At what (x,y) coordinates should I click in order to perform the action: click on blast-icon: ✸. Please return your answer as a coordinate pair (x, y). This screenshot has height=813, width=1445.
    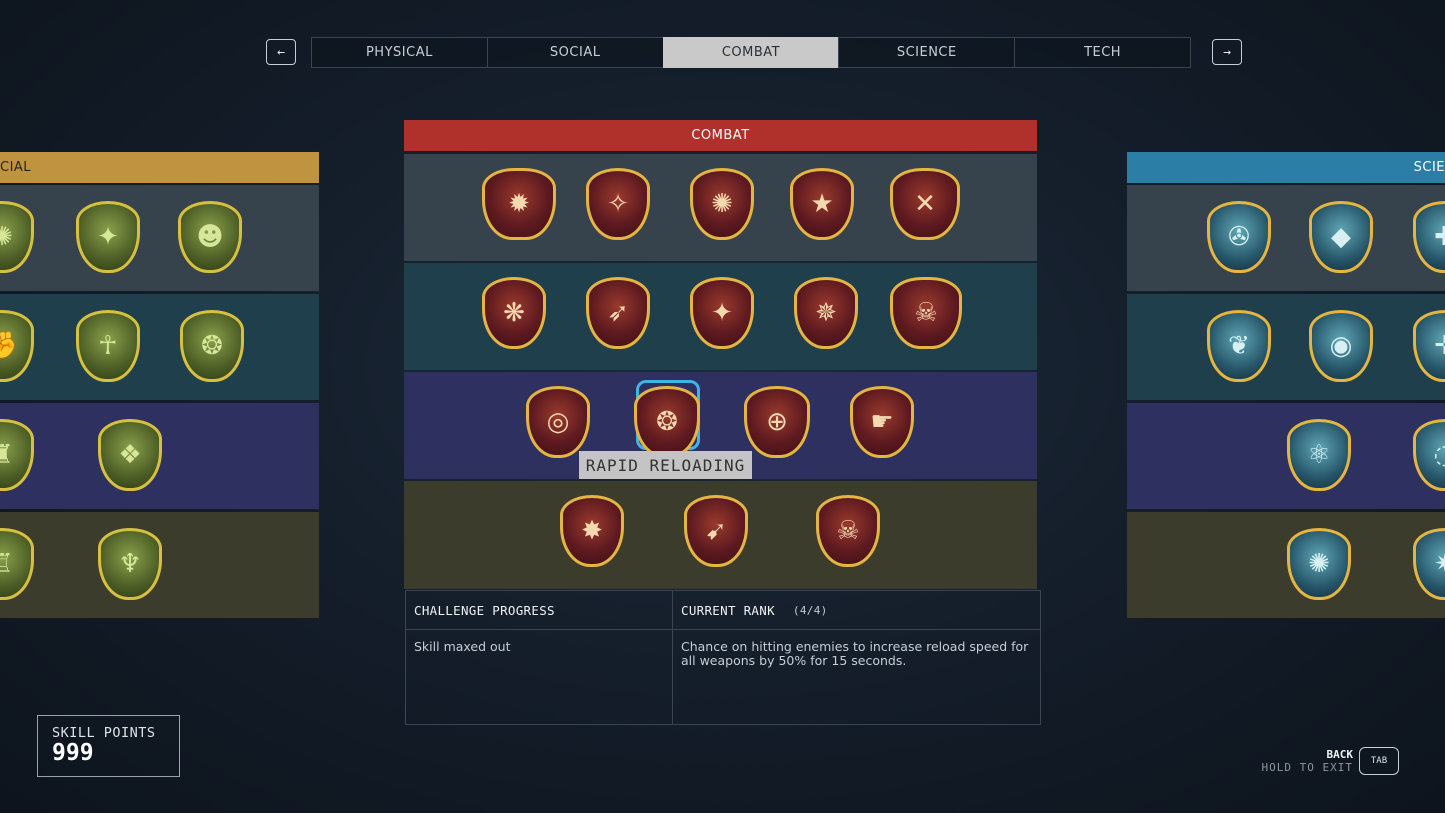
    Looking at the image, I should click on (592, 531).